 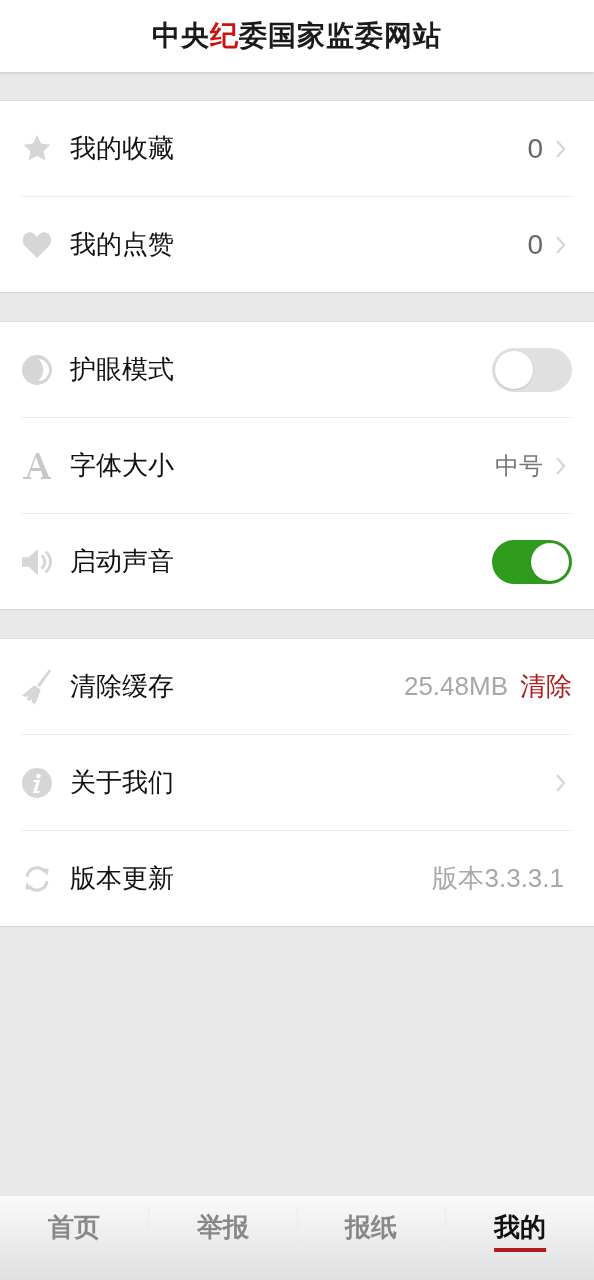 What do you see at coordinates (122, 878) in the screenshot?
I see `setting-label: 版本更新` at bounding box center [122, 878].